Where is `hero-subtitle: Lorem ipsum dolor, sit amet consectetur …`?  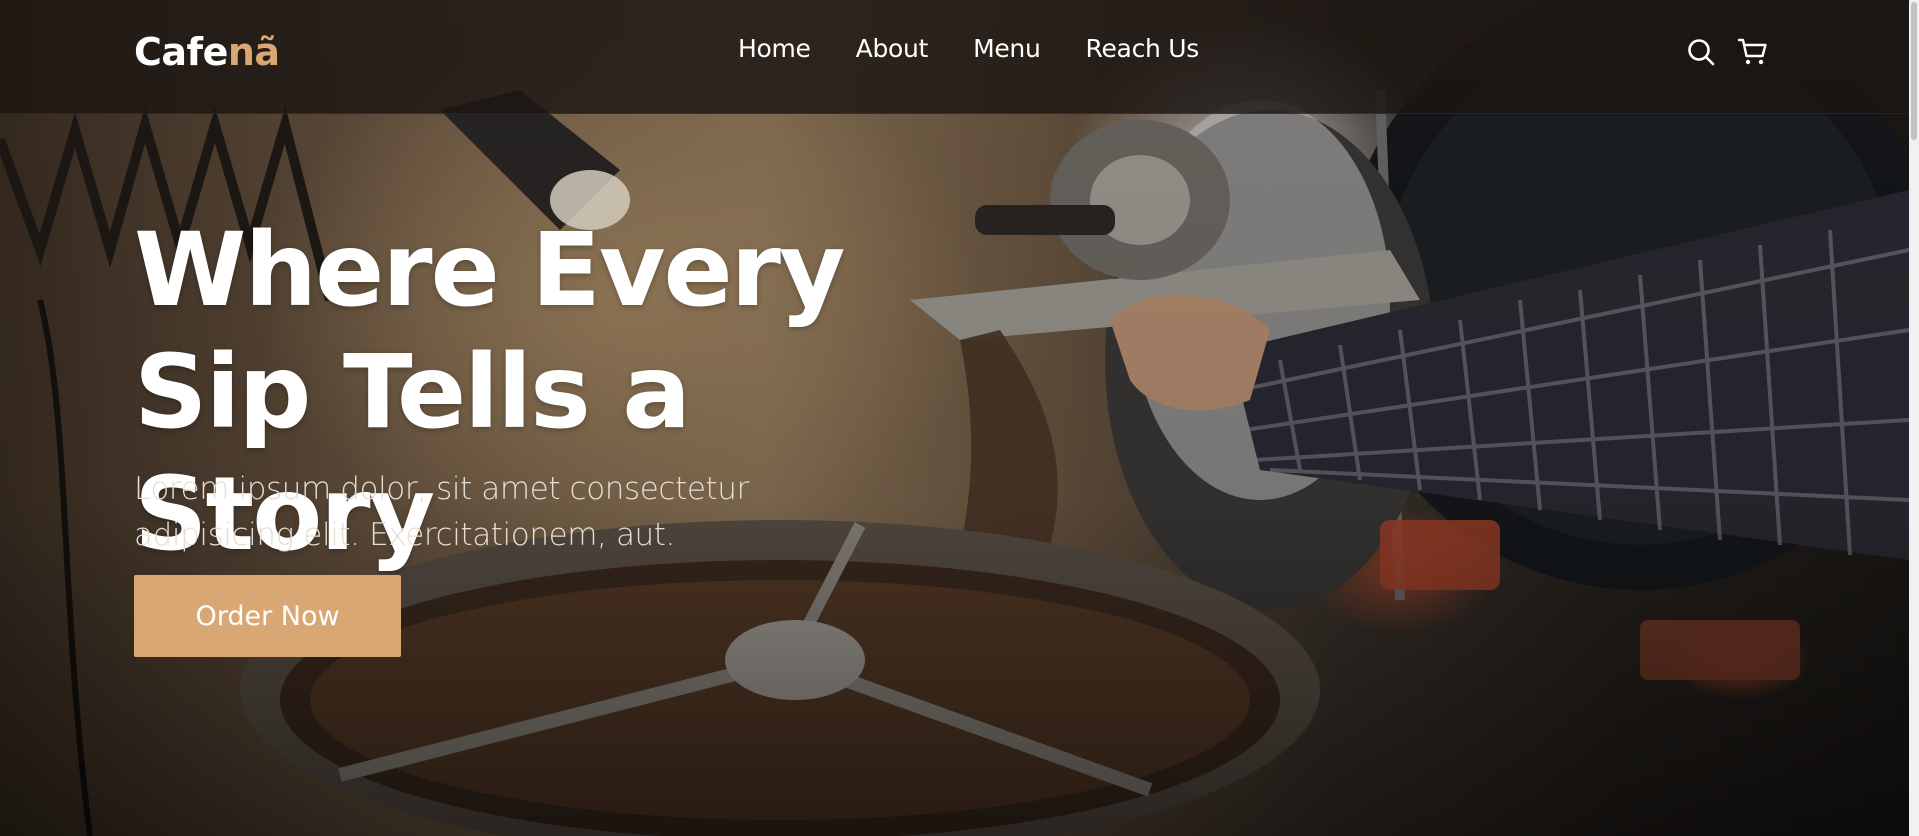
hero-subtitle: Lorem ipsum dolor, sit amet consectetur … is located at coordinates (441, 512).